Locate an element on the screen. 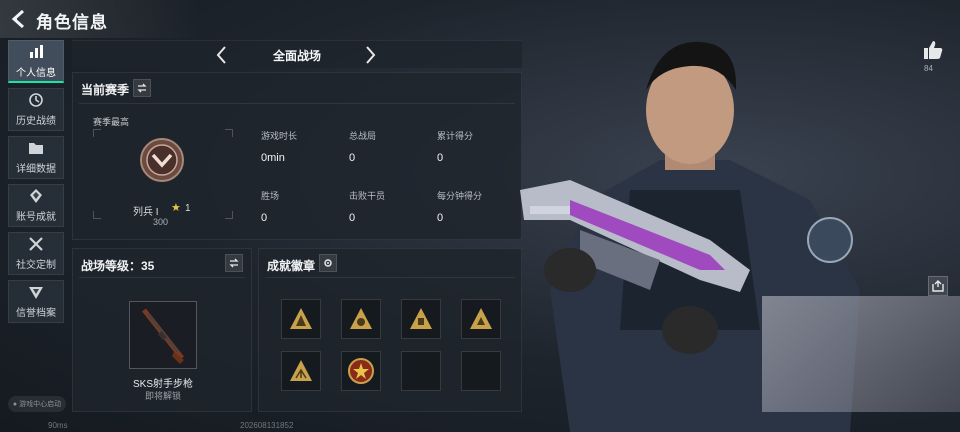  latency: 90ms is located at coordinates (58, 425).